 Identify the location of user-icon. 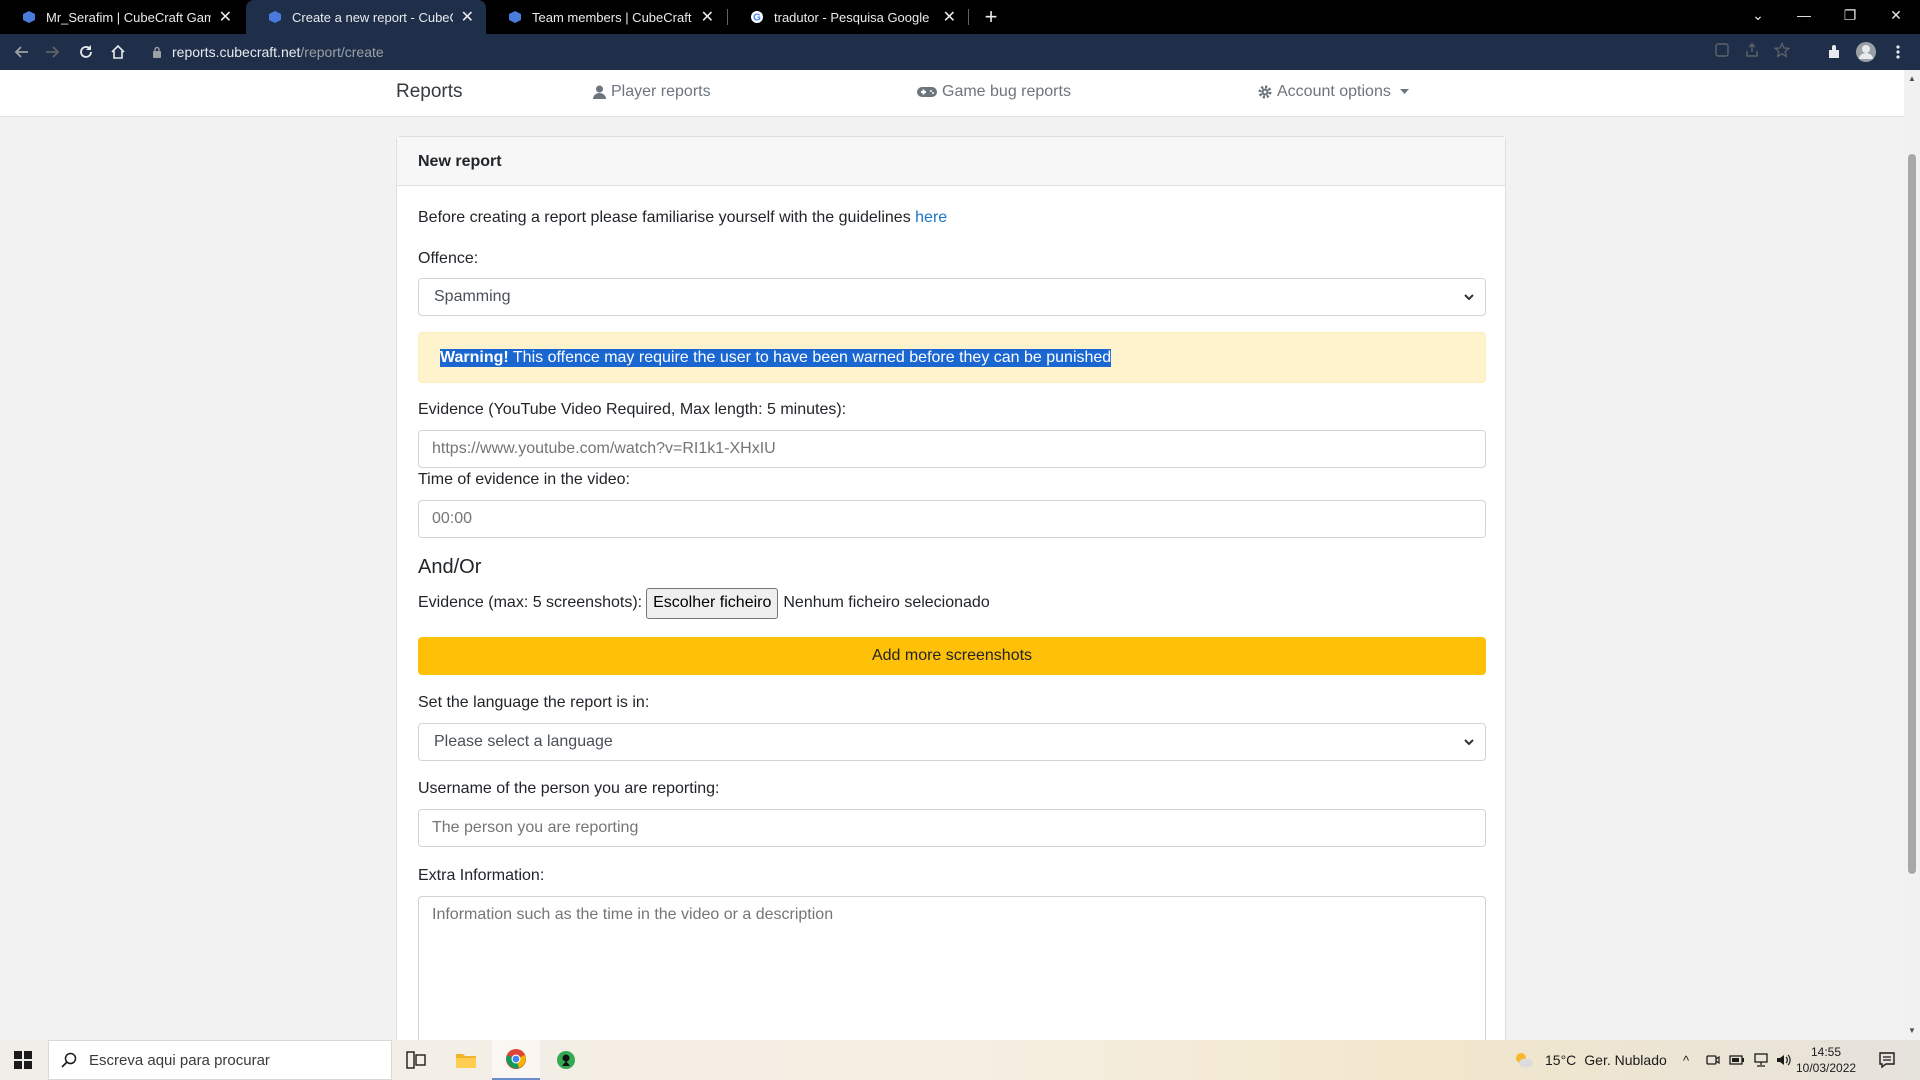
(599, 92).